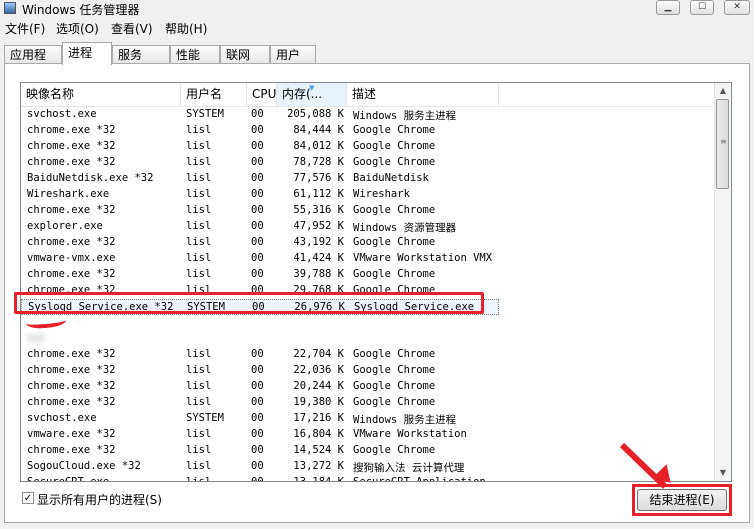 The width and height of the screenshot is (754, 529). Describe the element at coordinates (205, 114) in the screenshot. I see `process-user: SYSTEM` at that location.